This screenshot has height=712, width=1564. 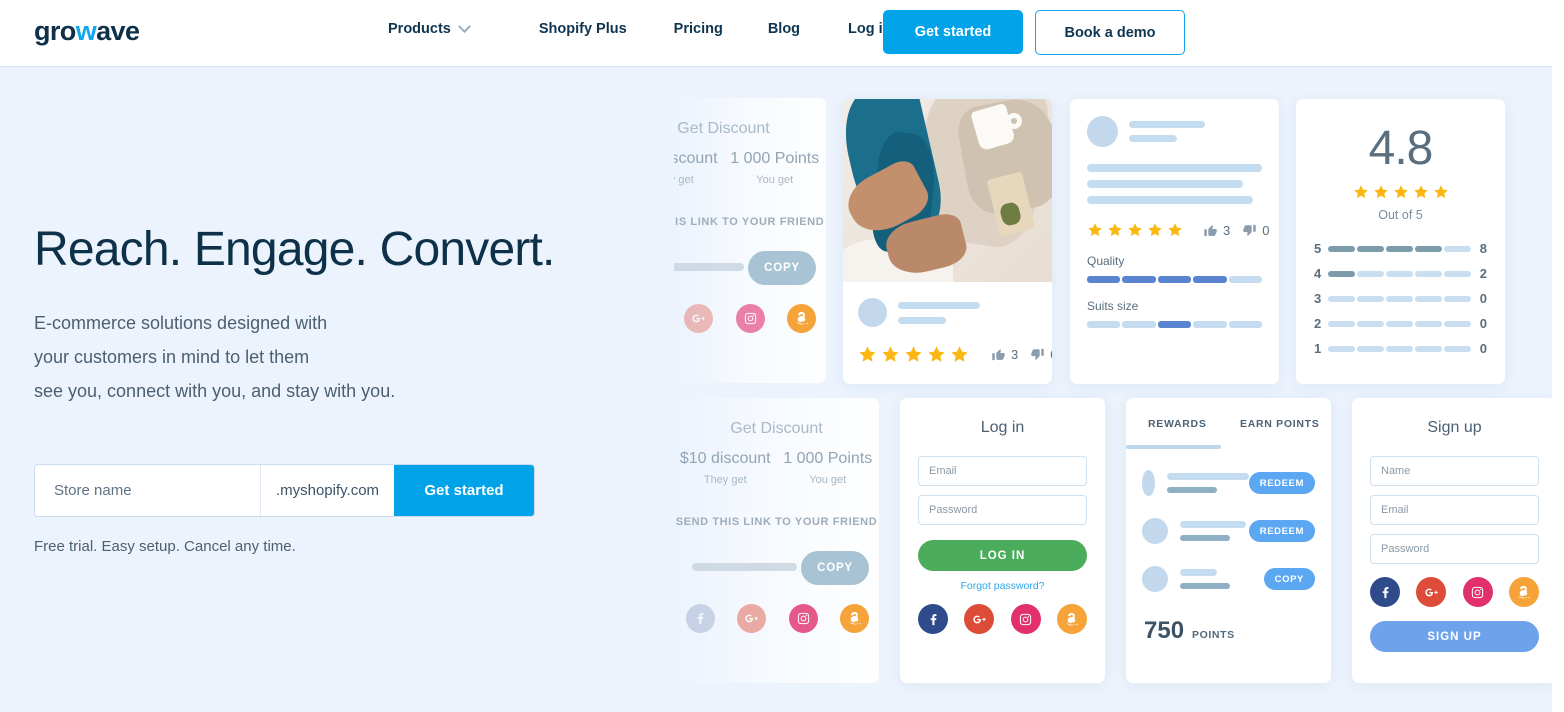 What do you see at coordinates (87, 31) in the screenshot?
I see `brand-logo: growave` at bounding box center [87, 31].